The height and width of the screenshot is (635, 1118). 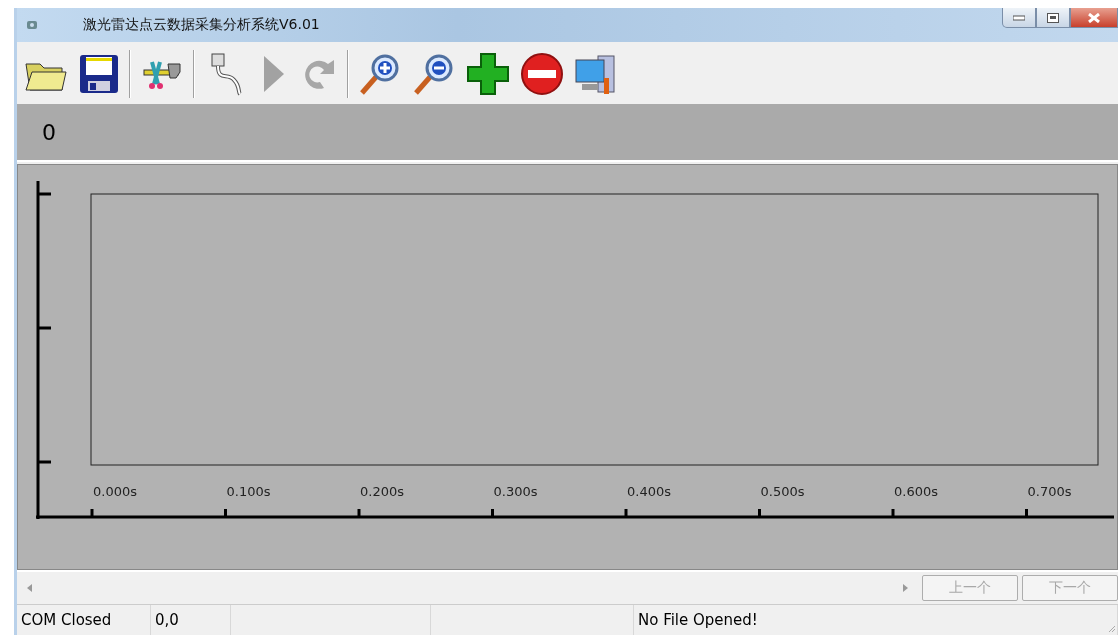 What do you see at coordinates (382, 491) in the screenshot?
I see `axis-tick-label: 0.200s` at bounding box center [382, 491].